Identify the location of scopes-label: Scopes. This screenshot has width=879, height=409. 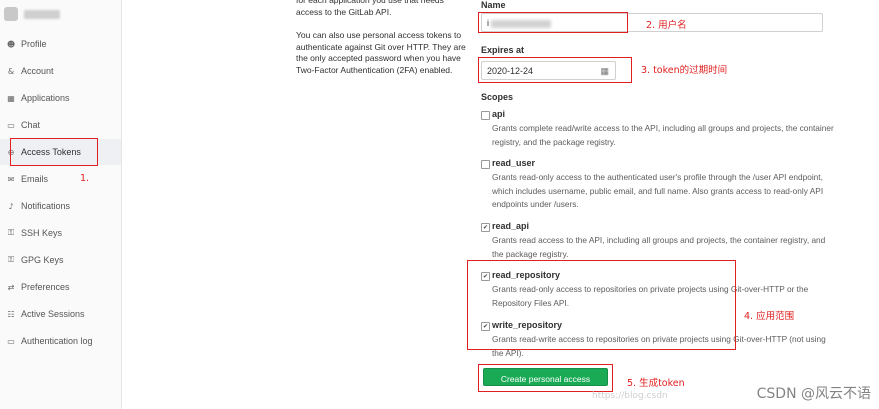
(497, 97).